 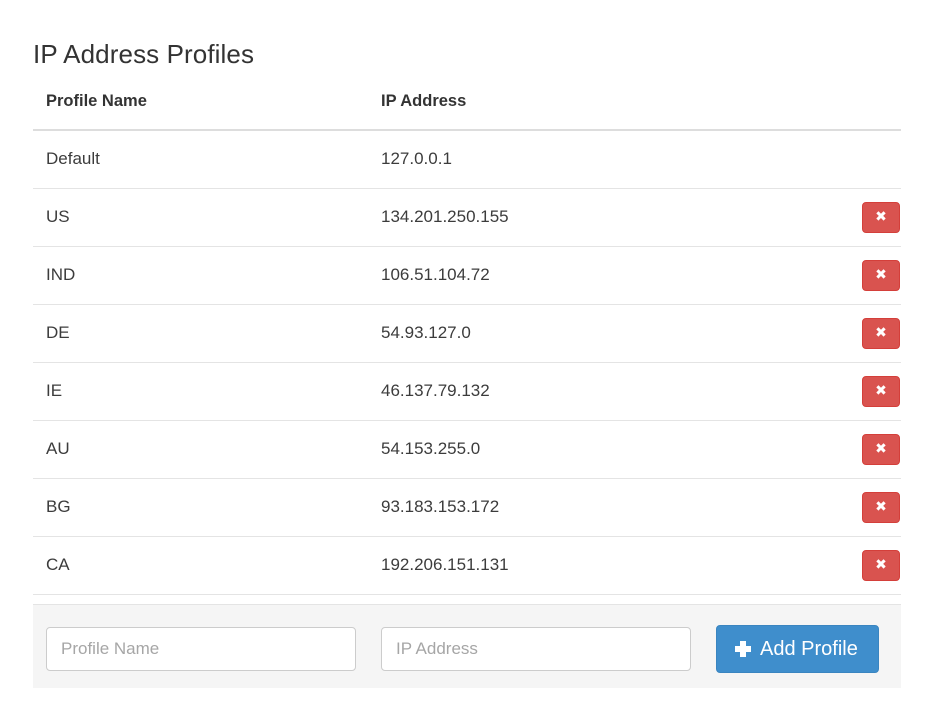 I want to click on cell-ip-address: 127.0.0.1, so click(x=416, y=159).